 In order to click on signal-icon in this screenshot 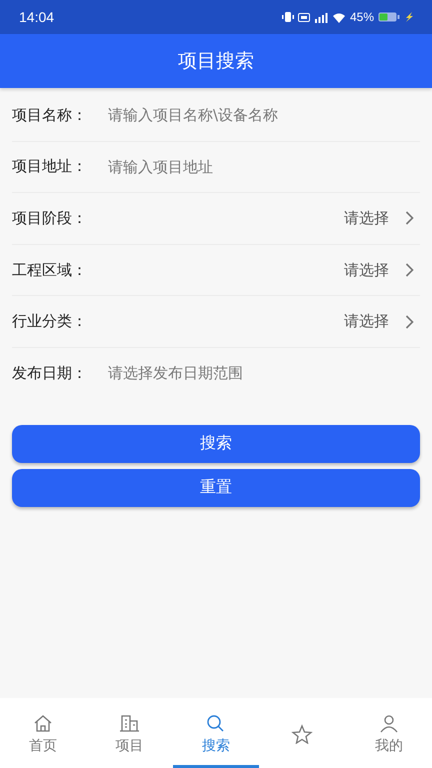, I will do `click(321, 17)`.